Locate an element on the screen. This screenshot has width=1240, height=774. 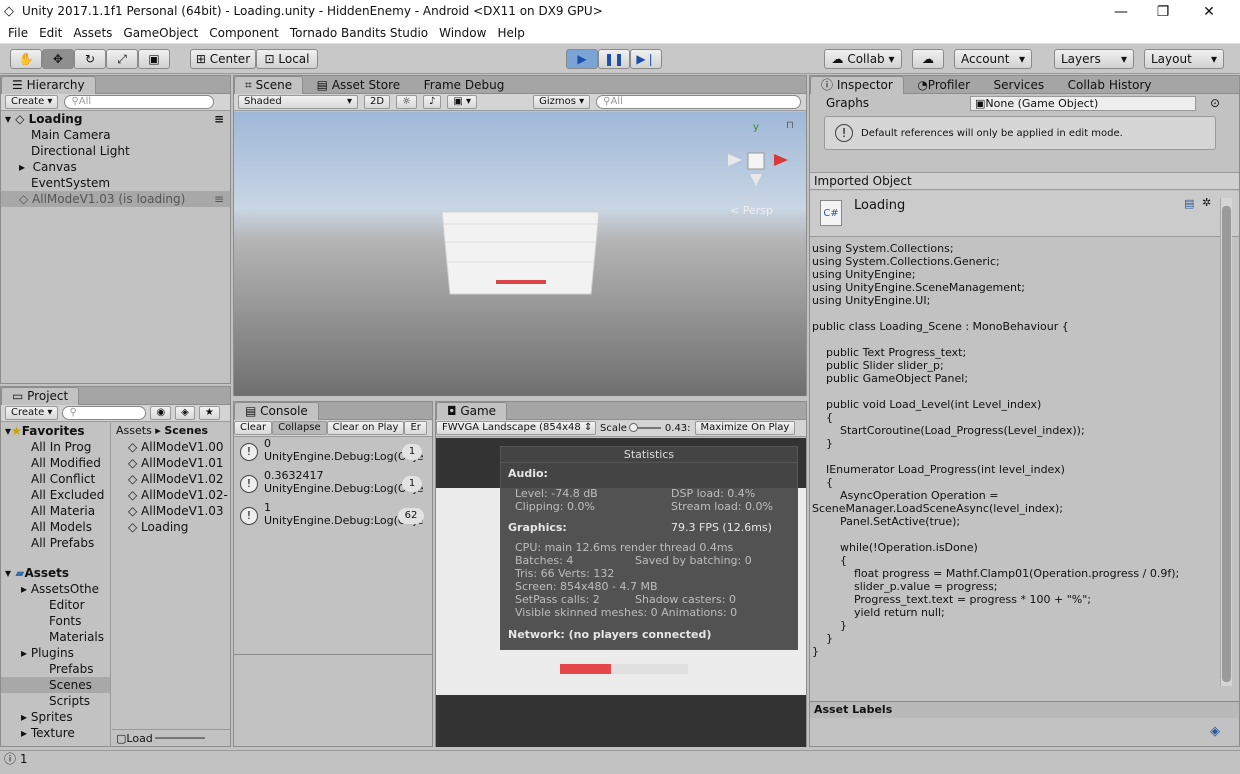
menu-tornado-bandits: Tornado Bandits Studio is located at coordinates (359, 33).